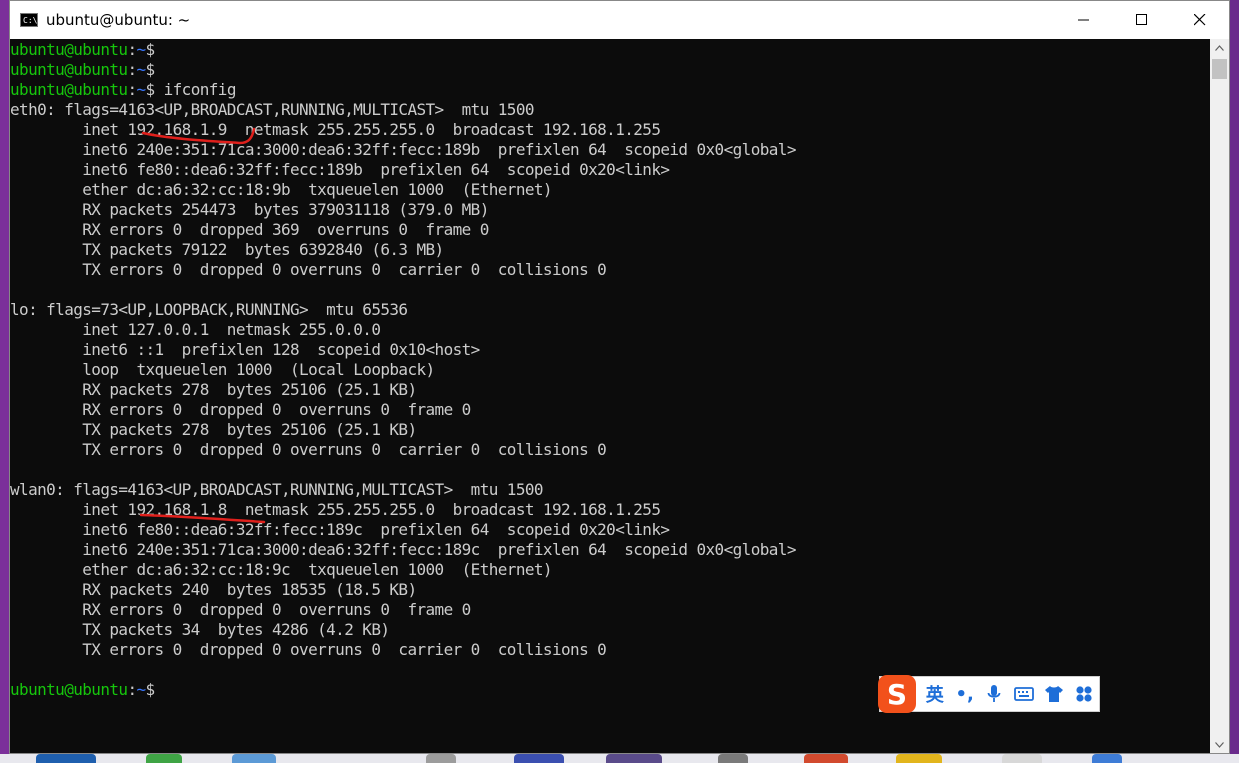 This screenshot has height=763, width=1239. I want to click on close-button, so click(1200, 20).